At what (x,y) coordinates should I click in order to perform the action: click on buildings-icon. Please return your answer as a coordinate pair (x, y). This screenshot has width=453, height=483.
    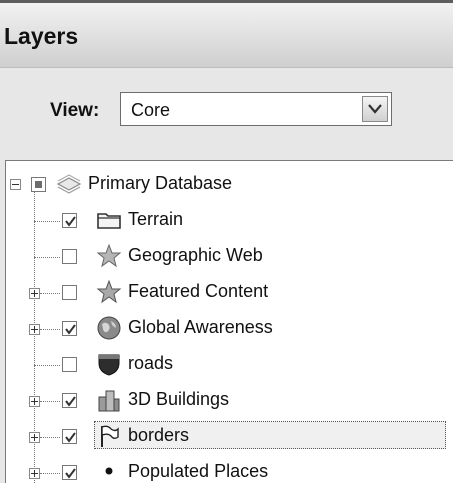
    Looking at the image, I should click on (109, 401).